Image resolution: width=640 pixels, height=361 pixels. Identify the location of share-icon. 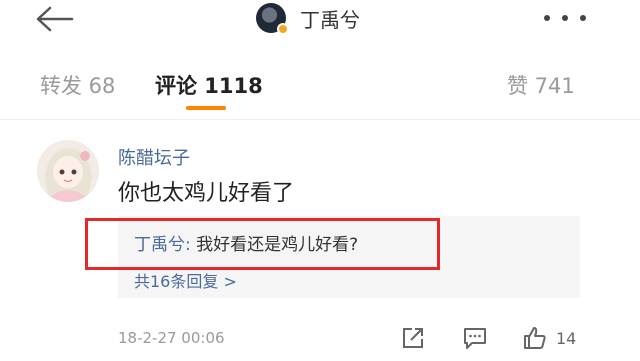
(413, 338).